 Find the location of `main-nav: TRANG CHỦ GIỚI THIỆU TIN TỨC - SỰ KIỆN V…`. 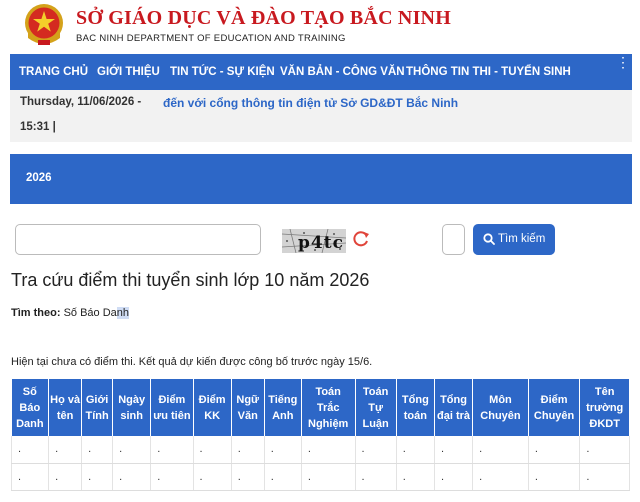

main-nav: TRANG CHỦ GIỚI THIỆU TIN TỨC - SỰ KIỆN V… is located at coordinates (321, 72).